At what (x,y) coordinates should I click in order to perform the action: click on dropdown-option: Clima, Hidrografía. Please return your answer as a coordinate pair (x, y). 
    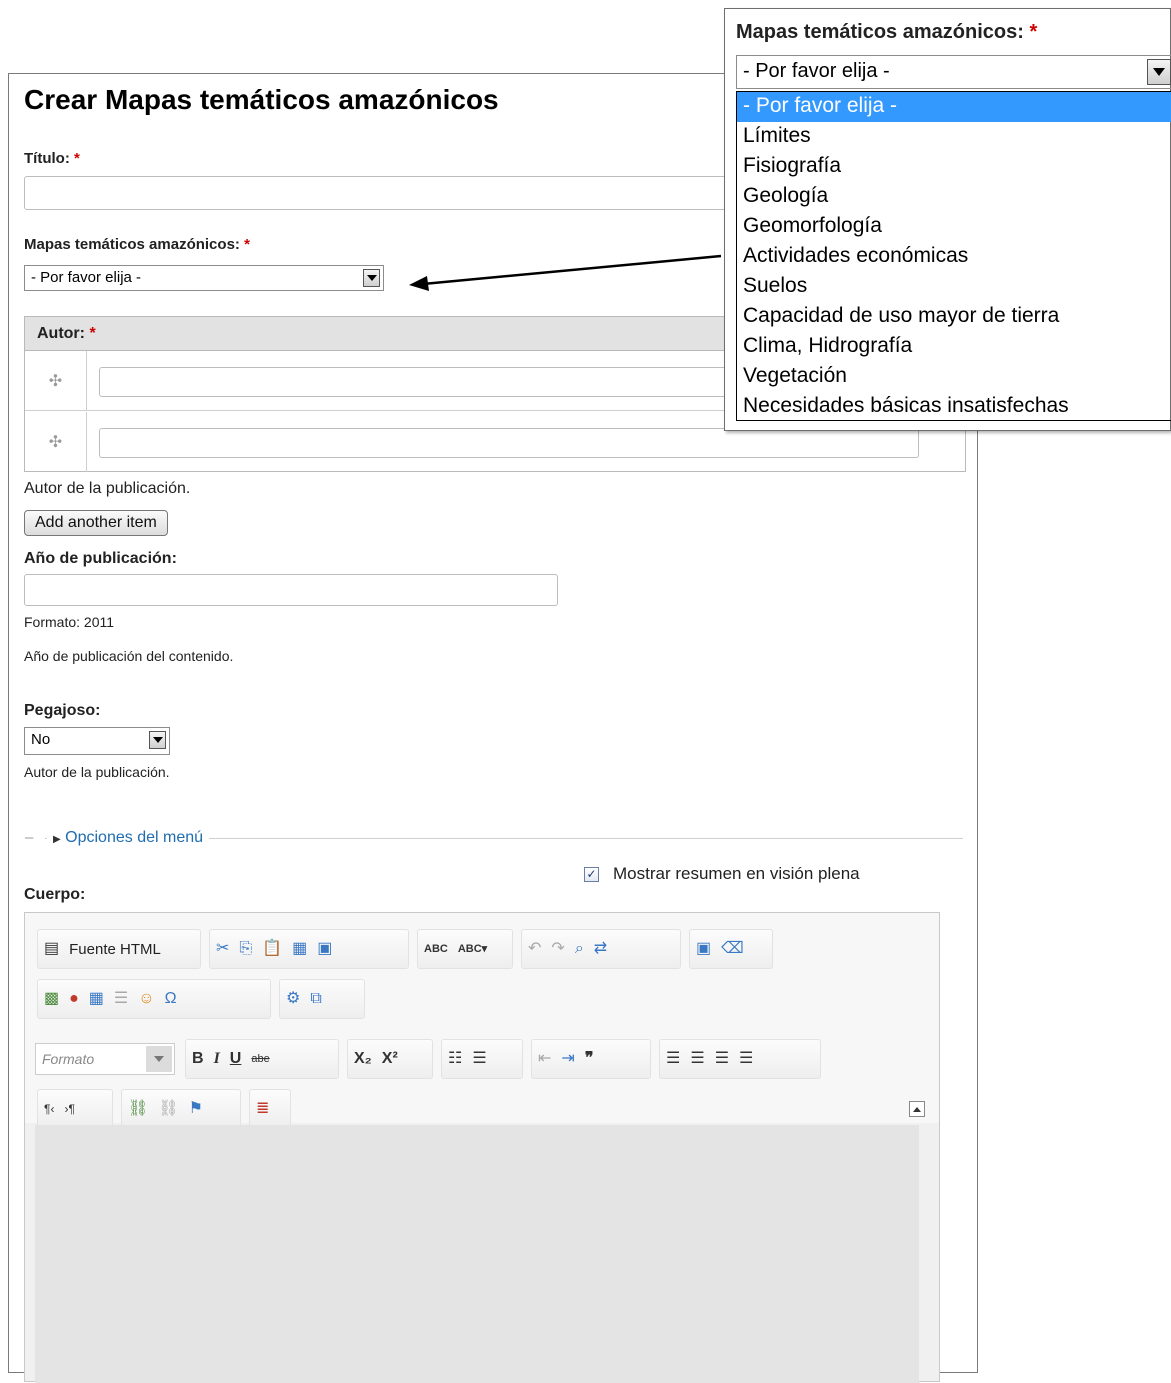
    Looking at the image, I should click on (954, 347).